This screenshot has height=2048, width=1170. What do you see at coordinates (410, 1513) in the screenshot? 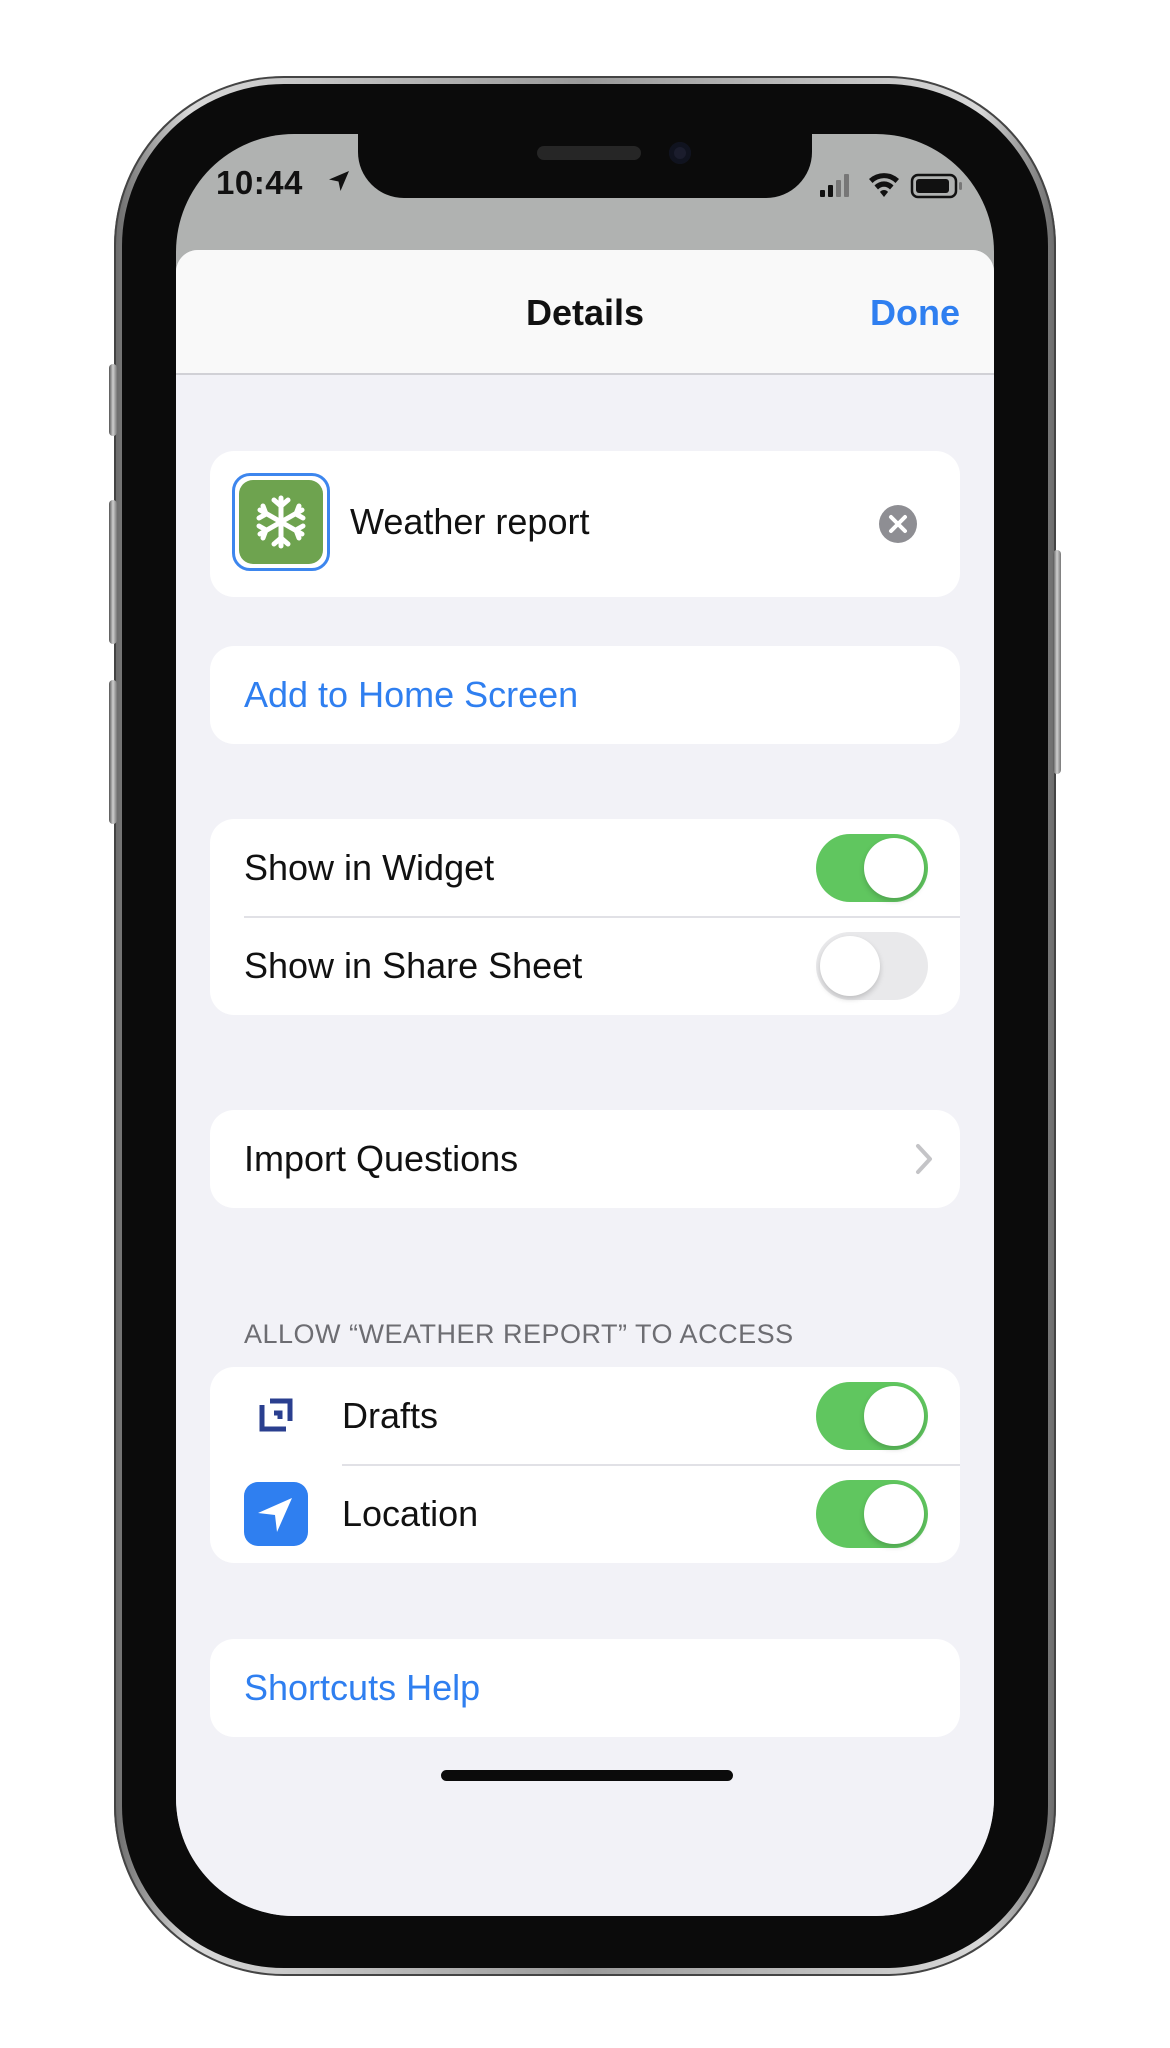
I see `location-label: Location` at bounding box center [410, 1513].